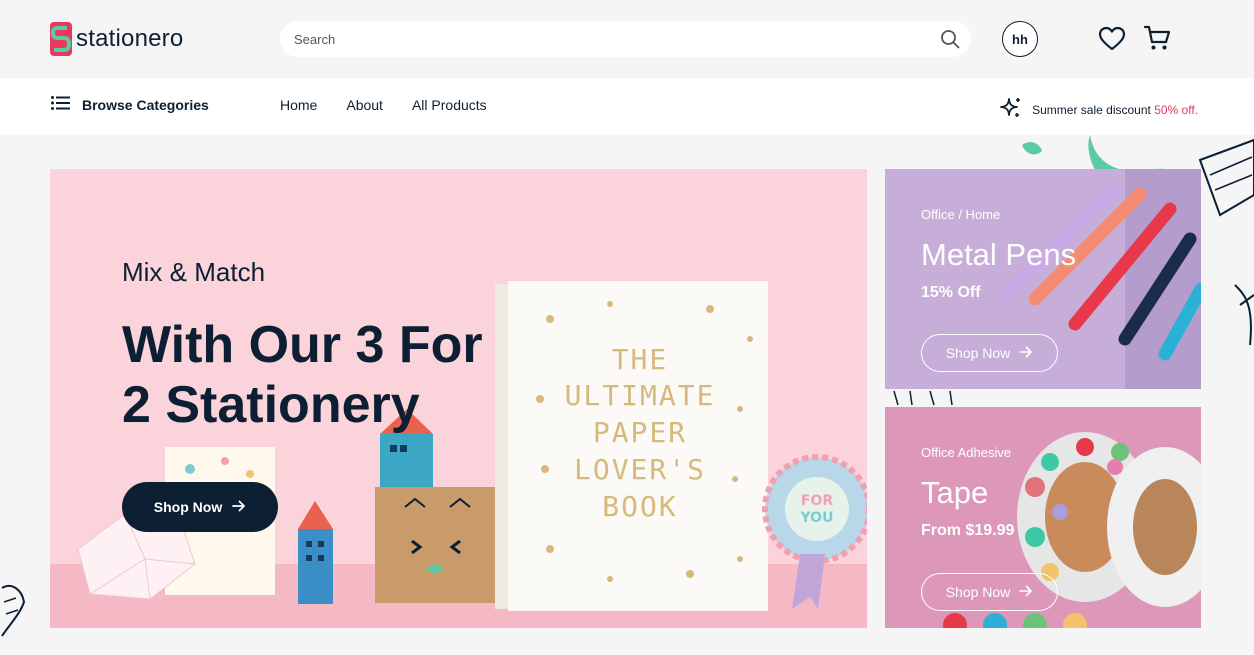 Image resolution: width=1254 pixels, height=655 pixels. Describe the element at coordinates (966, 452) in the screenshot. I see `tape-category: Office Adhesive` at that location.